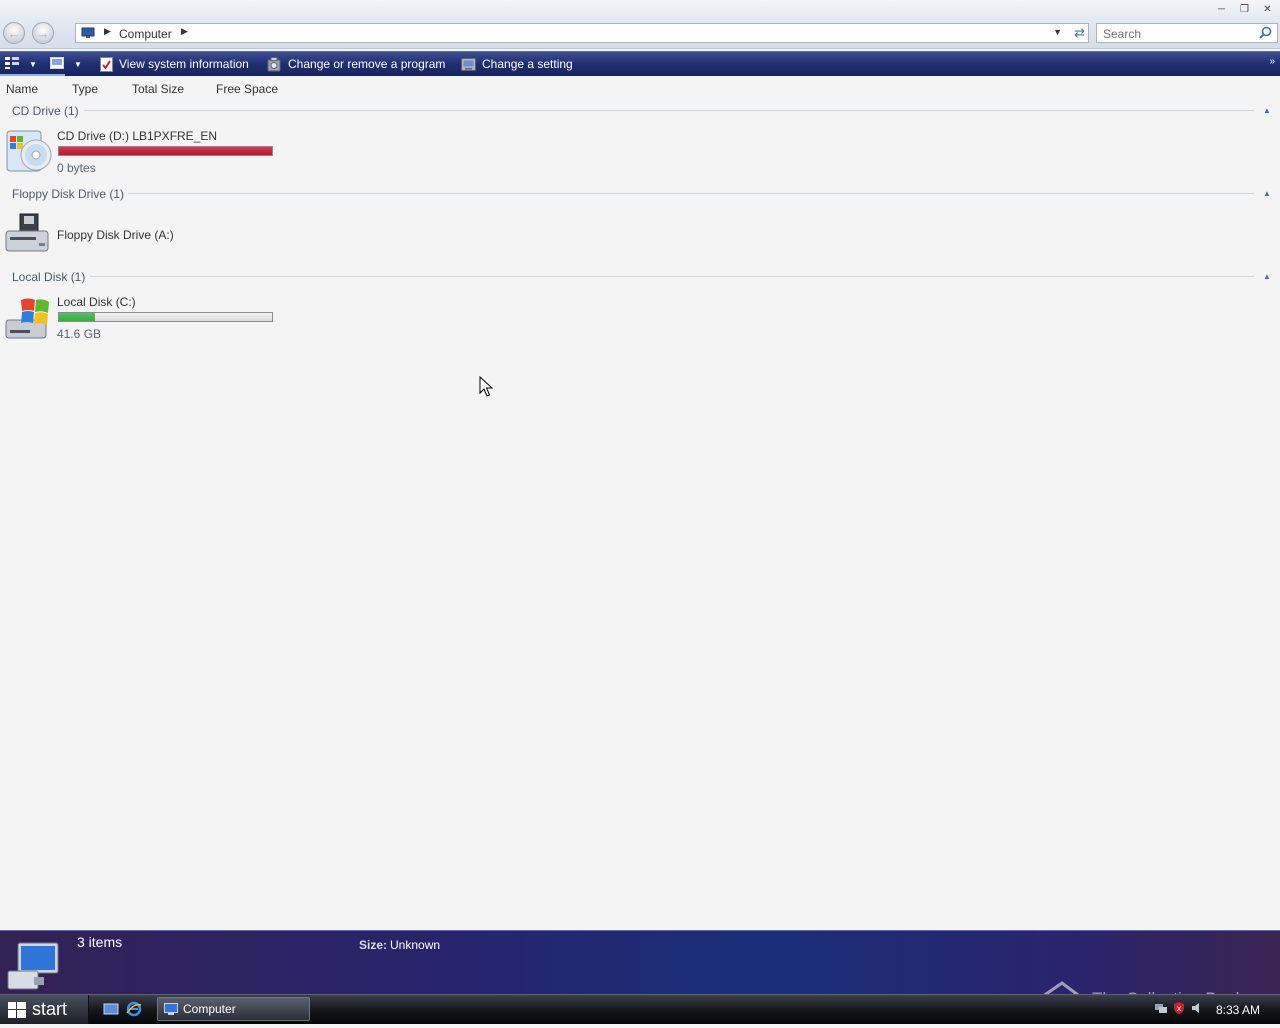 Image resolution: width=1280 pixels, height=1028 pixels. What do you see at coordinates (85, 89) in the screenshot?
I see `column-header-type: Type` at bounding box center [85, 89].